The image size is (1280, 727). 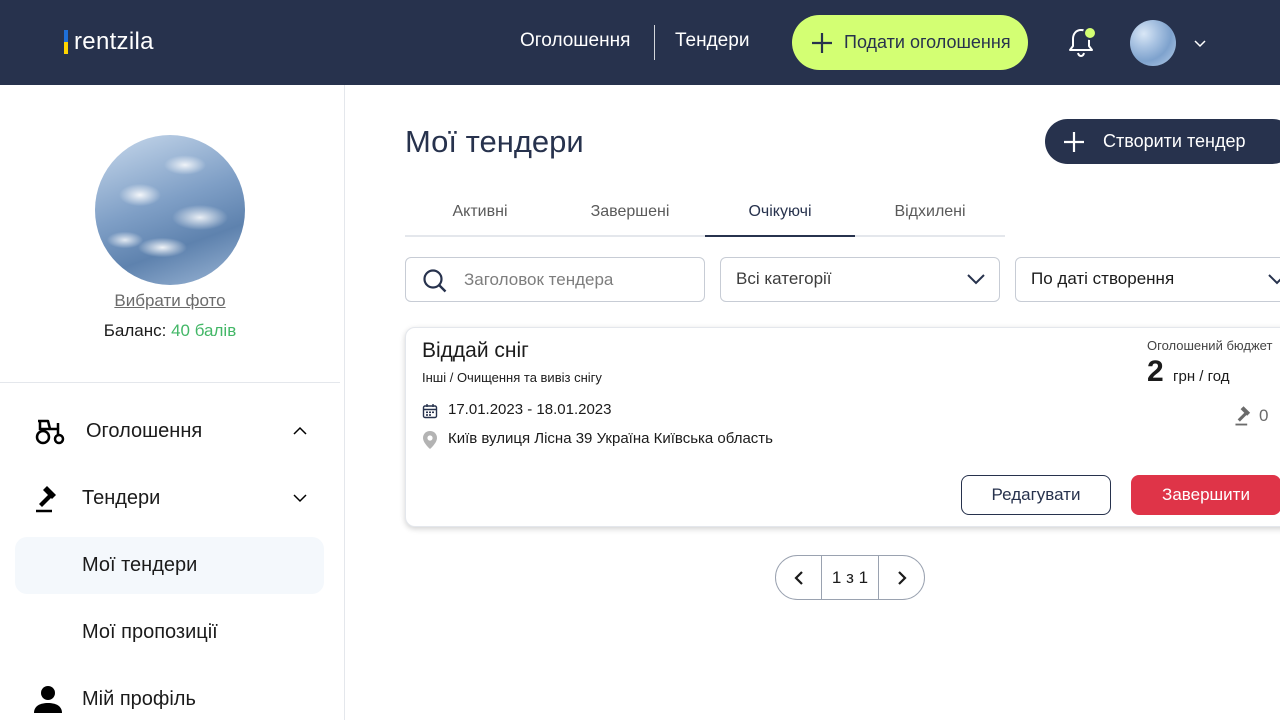 I want to click on bids-count: 0, so click(x=1264, y=415).